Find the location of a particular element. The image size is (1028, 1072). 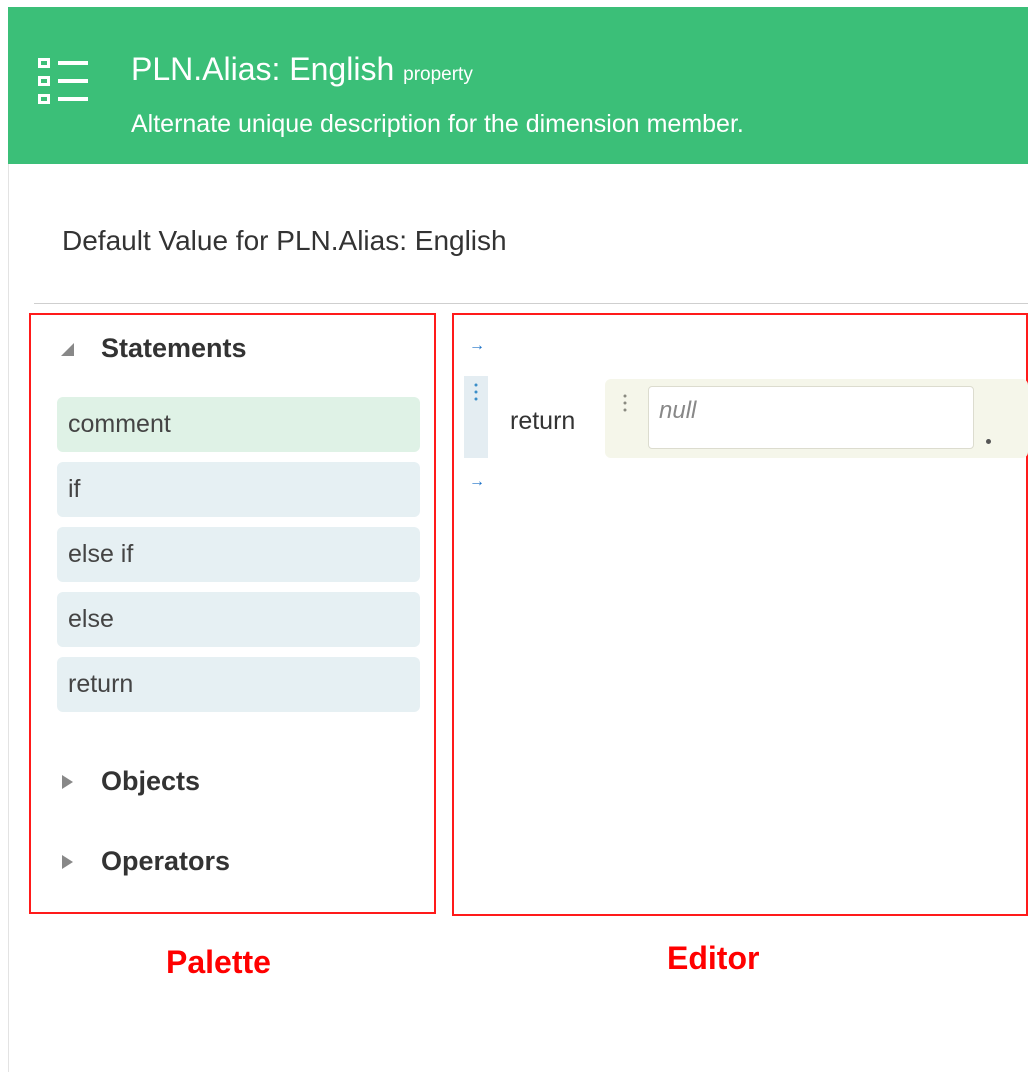

category-operators: Operators is located at coordinates (144, 861).